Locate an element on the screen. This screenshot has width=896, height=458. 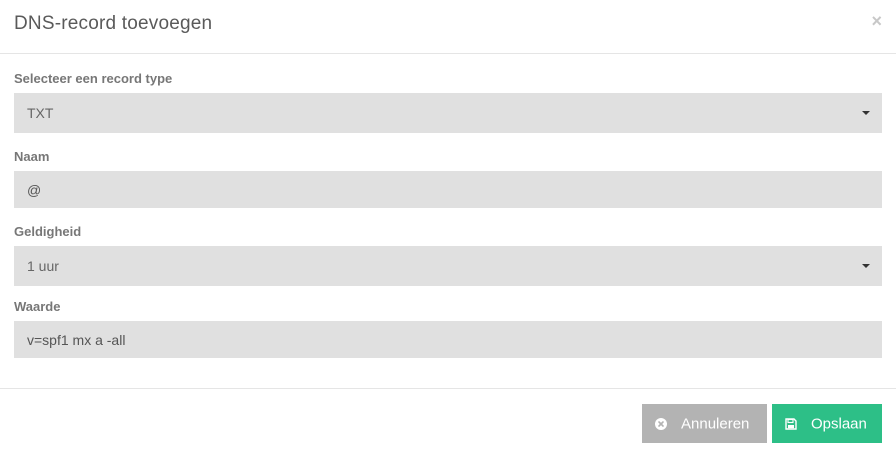
dialog-header: DNS-record toevoegen × is located at coordinates (448, 27).